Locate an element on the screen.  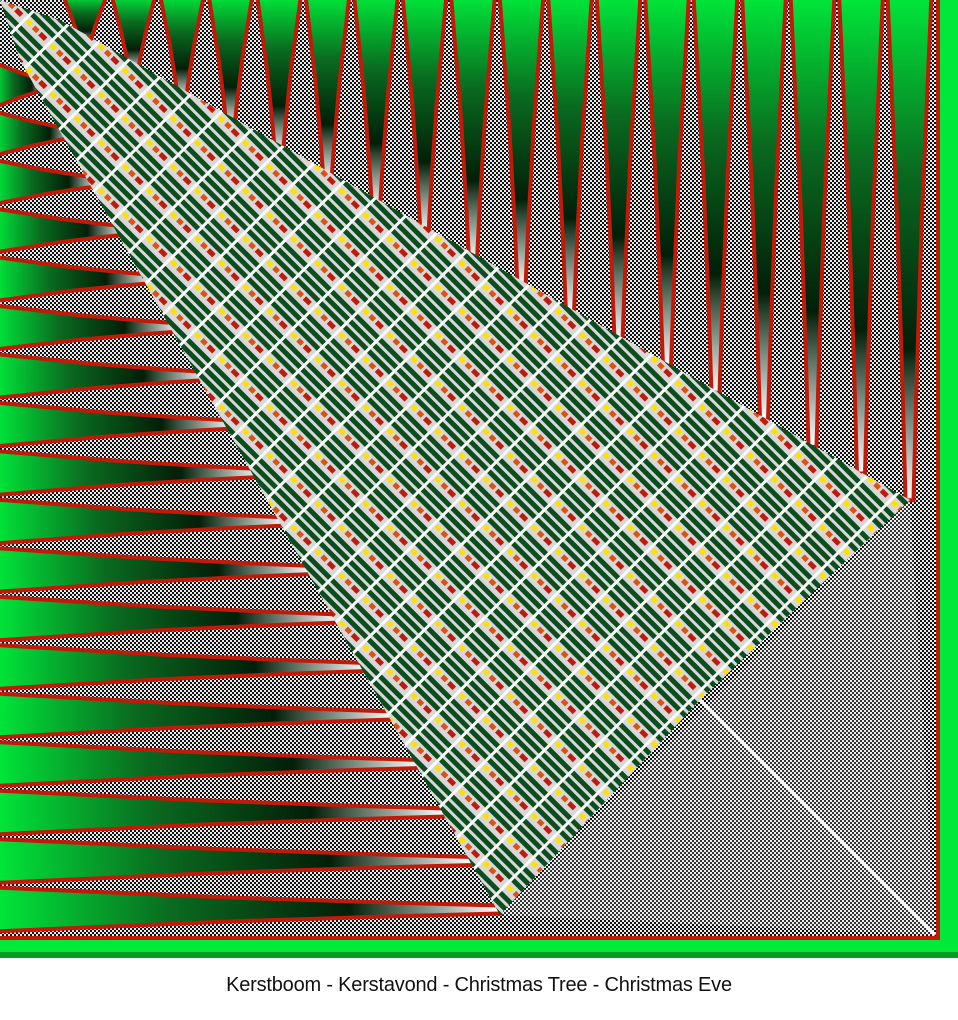
green-border-right is located at coordinates (949, 479).